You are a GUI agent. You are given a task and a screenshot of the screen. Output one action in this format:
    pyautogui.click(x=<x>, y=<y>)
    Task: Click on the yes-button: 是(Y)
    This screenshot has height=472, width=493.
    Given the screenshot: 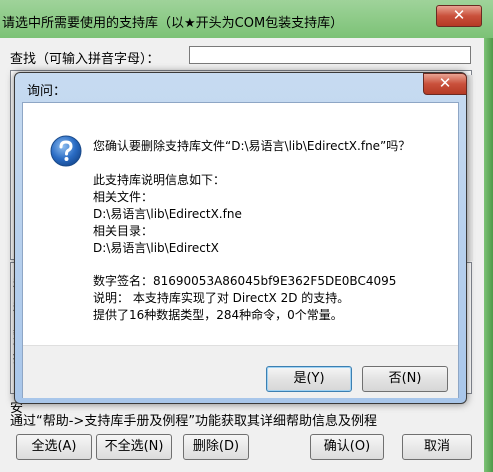 What is the action you would take?
    pyautogui.click(x=309, y=379)
    